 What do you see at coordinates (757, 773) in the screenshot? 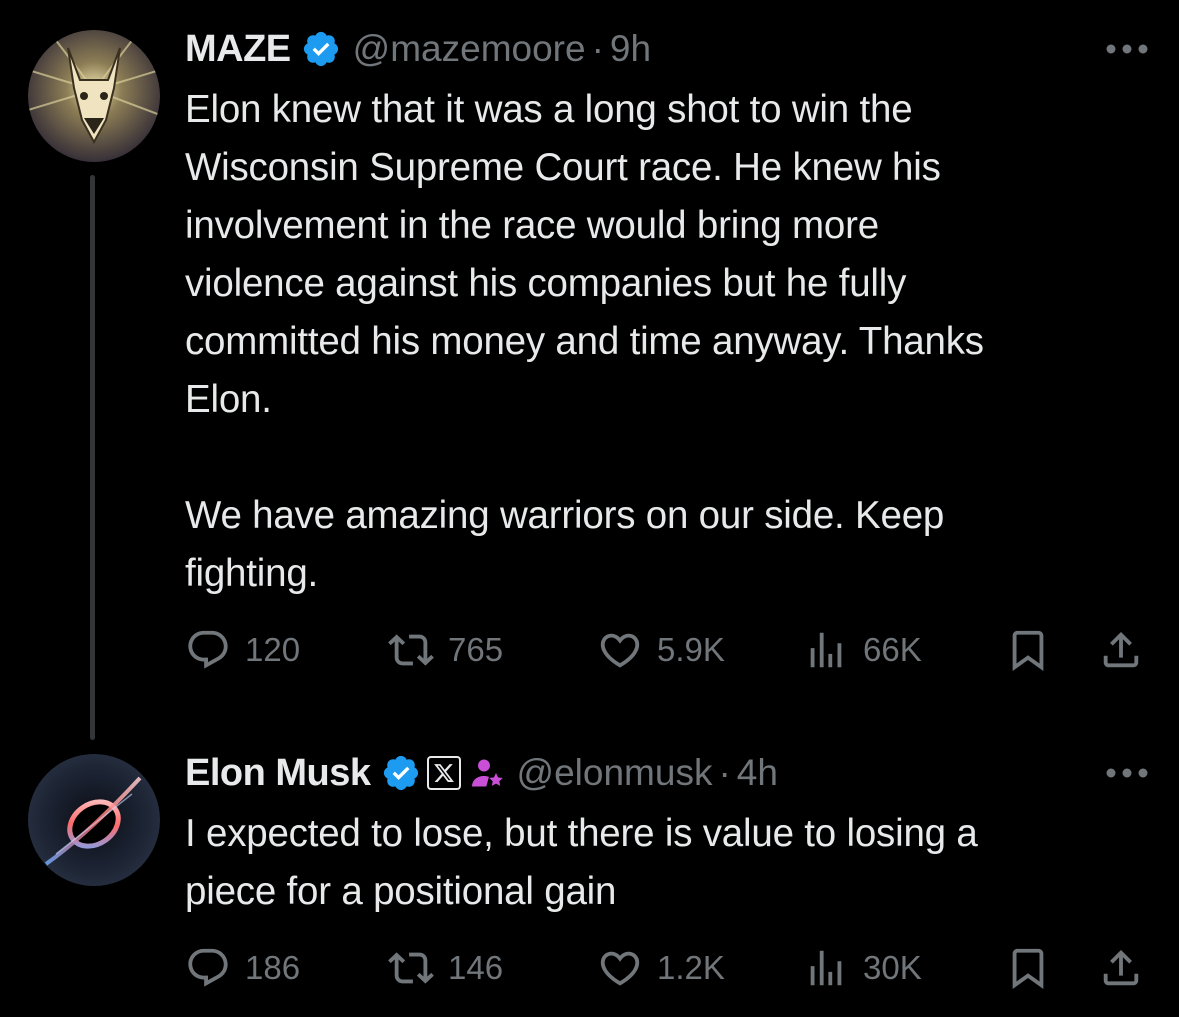
I see `timestamp: 4h` at bounding box center [757, 773].